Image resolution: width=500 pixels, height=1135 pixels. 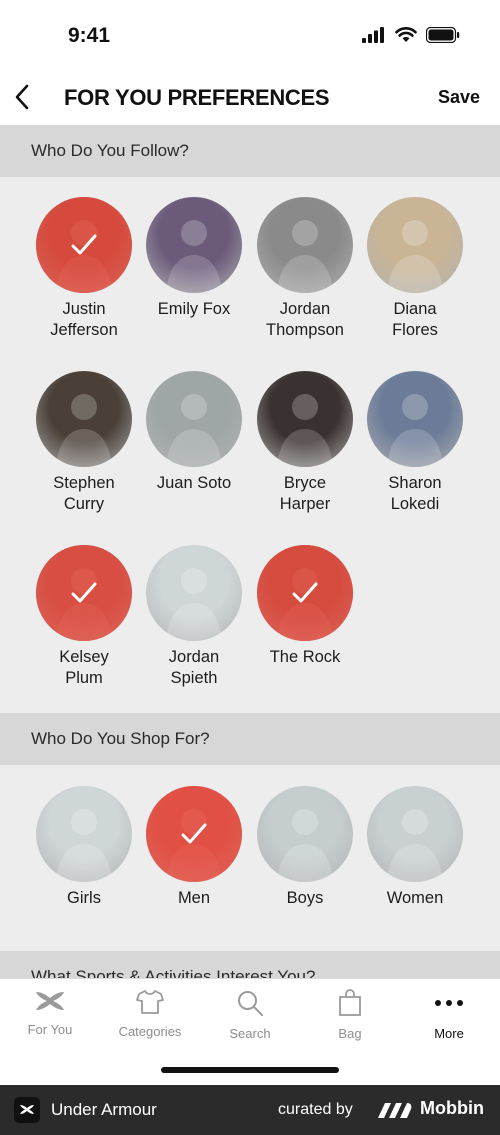 What do you see at coordinates (150, 1031) in the screenshot?
I see `tab-categories-label: Categories` at bounding box center [150, 1031].